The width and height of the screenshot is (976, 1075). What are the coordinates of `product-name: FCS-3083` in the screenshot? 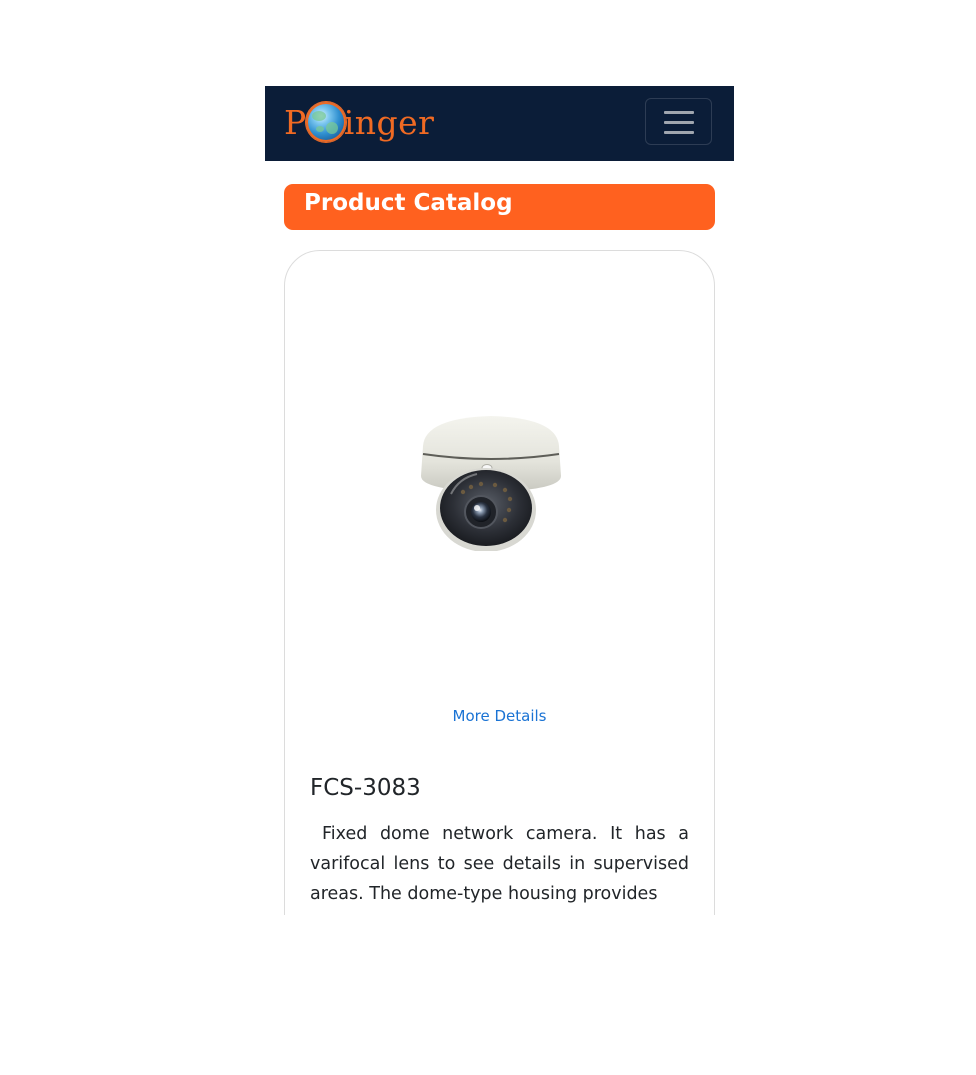 It's located at (365, 788).